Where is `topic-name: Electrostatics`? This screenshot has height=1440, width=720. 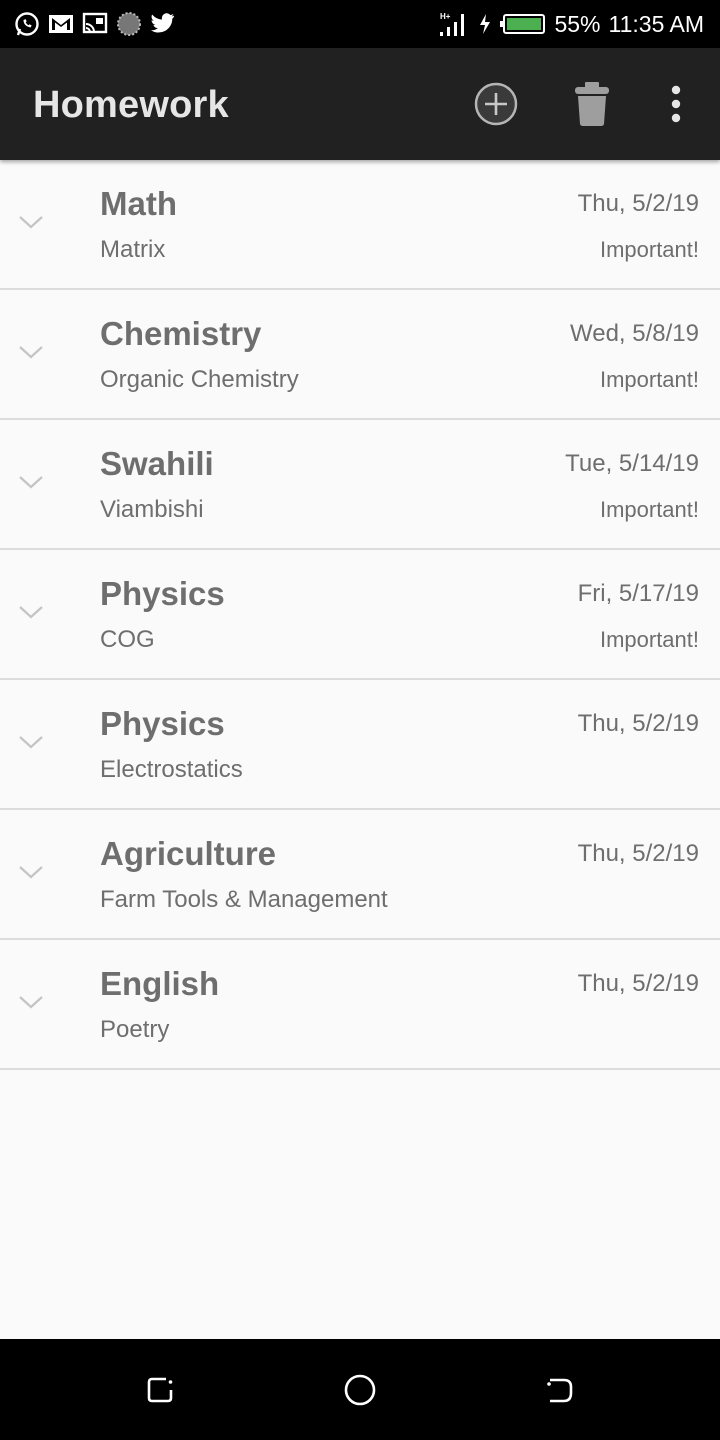 topic-name: Electrostatics is located at coordinates (171, 769).